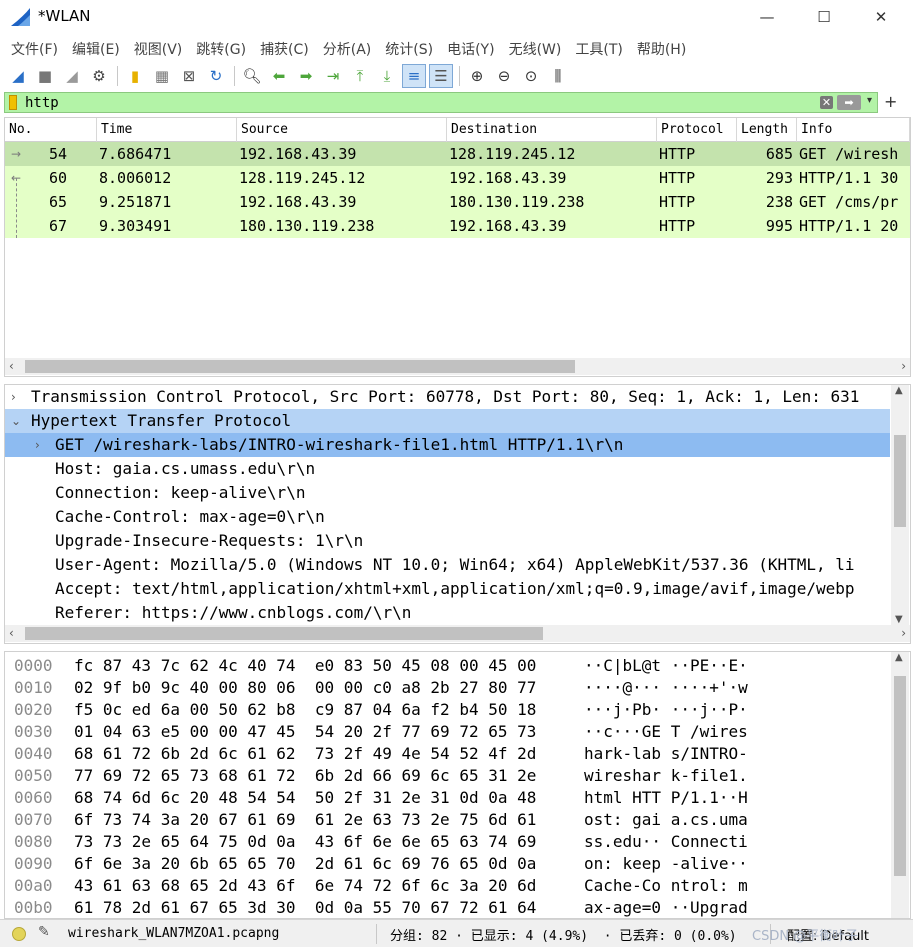  What do you see at coordinates (441, 76) in the screenshot?
I see `colorize-icon: ☰` at bounding box center [441, 76].